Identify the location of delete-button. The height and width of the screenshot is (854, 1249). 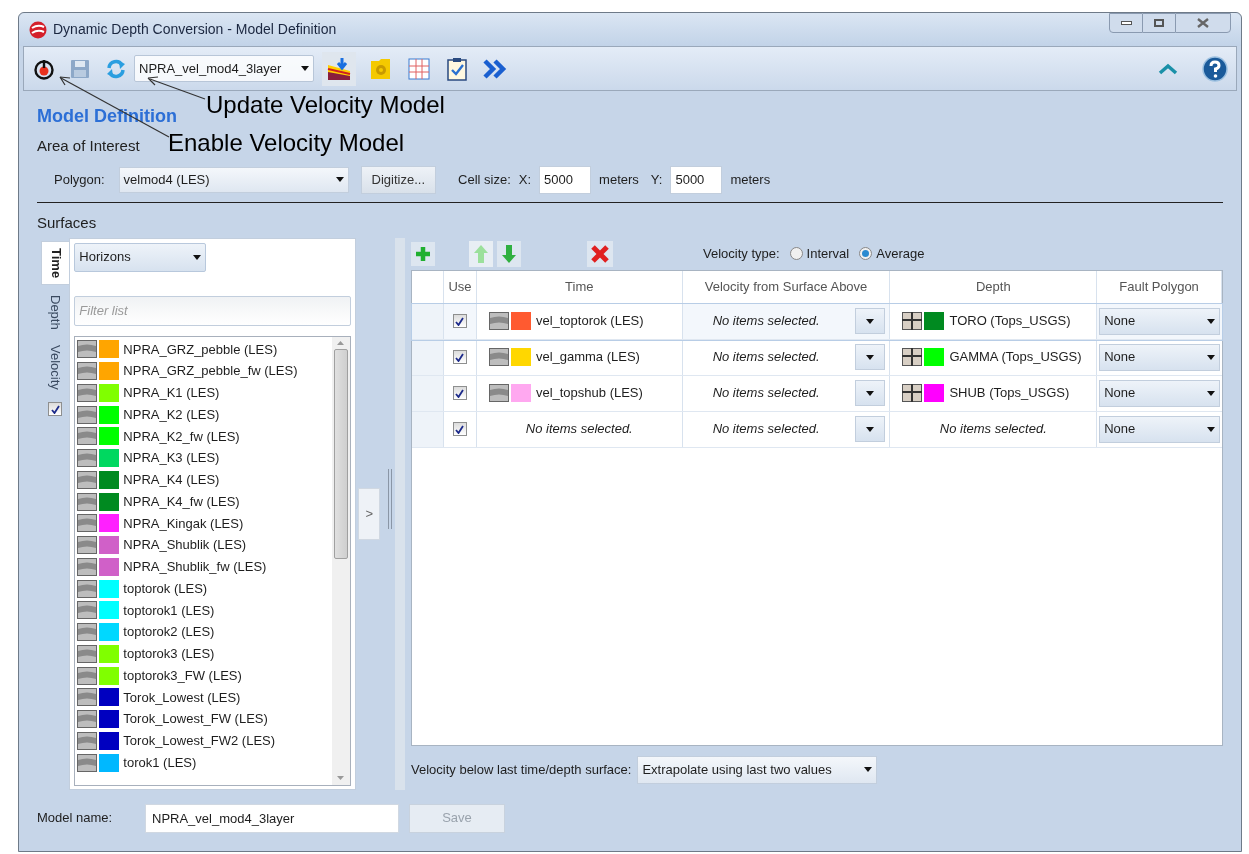
(600, 253).